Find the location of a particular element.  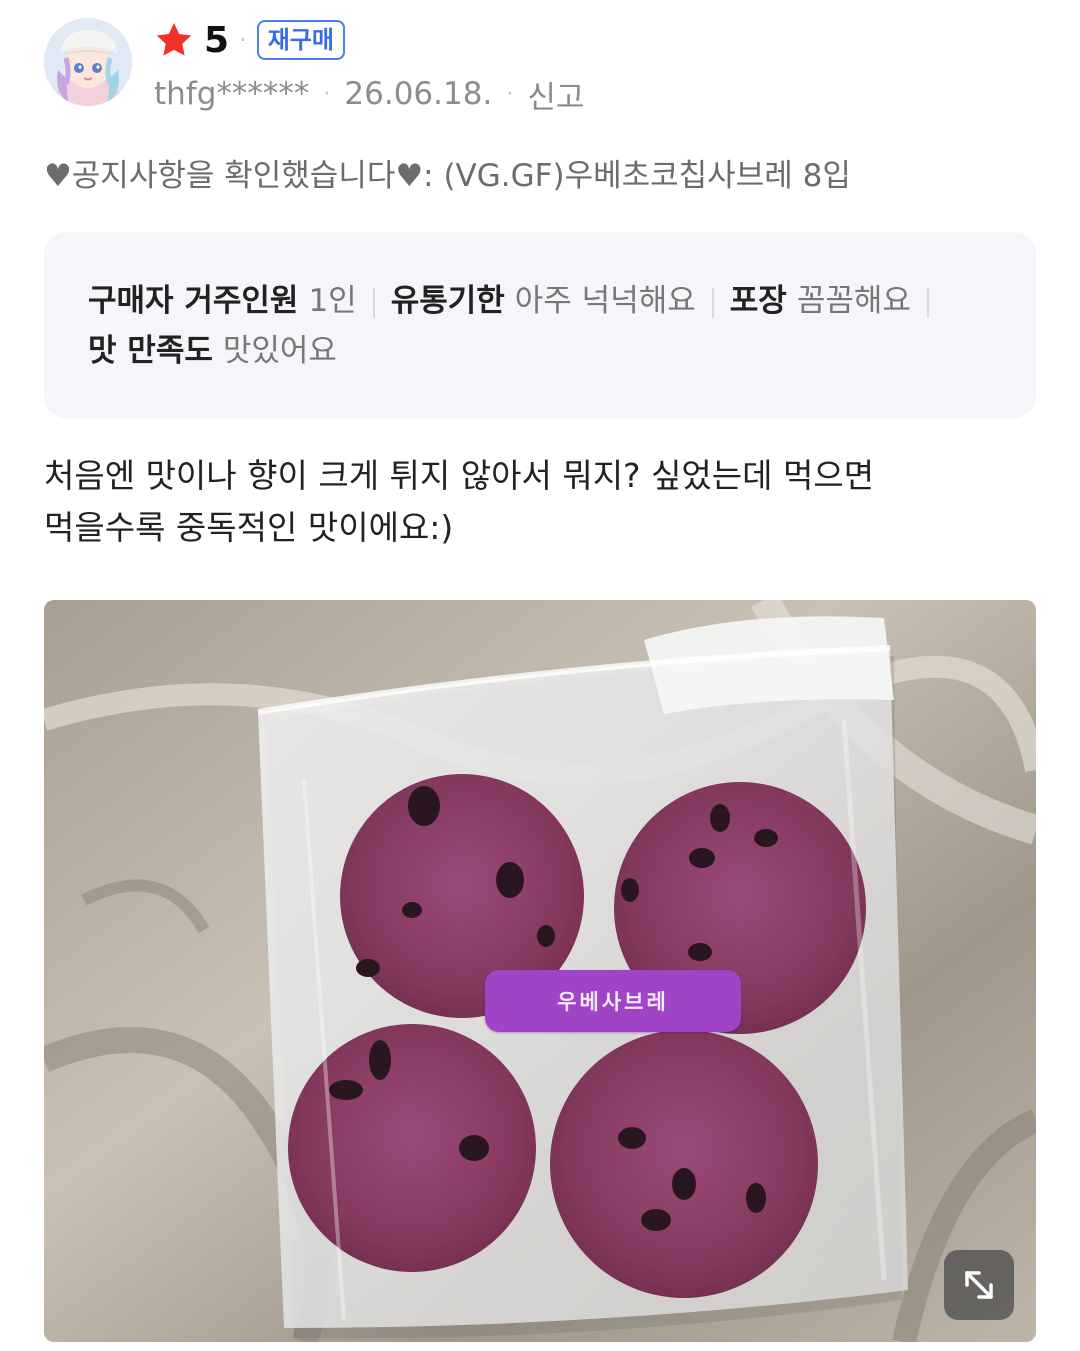

rating-row: 5 · 재구매 is located at coordinates (249, 40).